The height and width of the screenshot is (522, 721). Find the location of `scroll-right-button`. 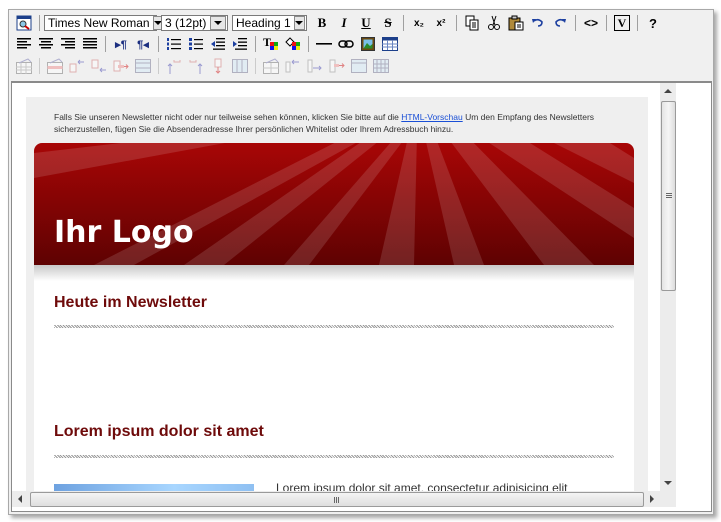

scroll-right-button is located at coordinates (652, 499).